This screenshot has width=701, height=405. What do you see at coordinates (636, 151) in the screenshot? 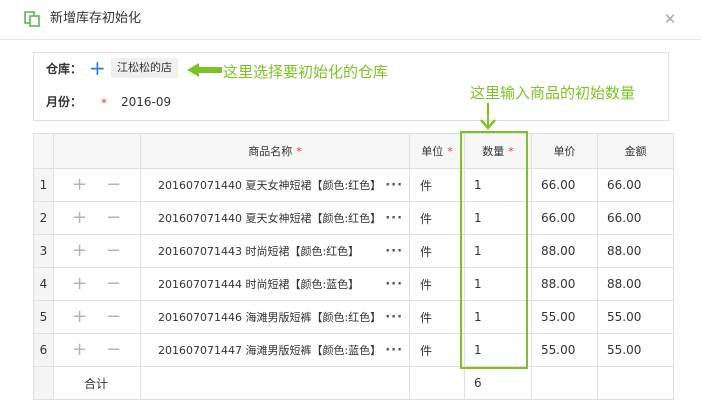
I see `amount-header: 金额` at bounding box center [636, 151].